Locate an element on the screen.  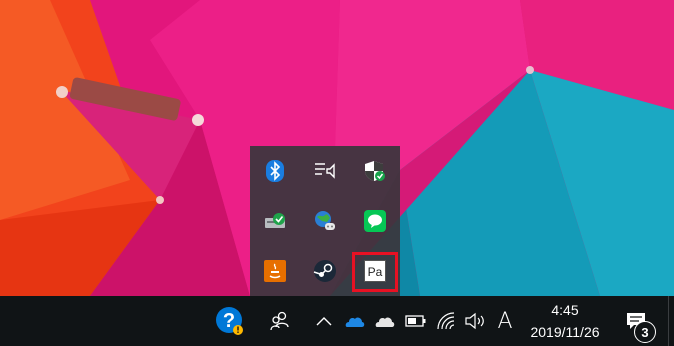
notification-count-badge: 3 is located at coordinates (645, 332).